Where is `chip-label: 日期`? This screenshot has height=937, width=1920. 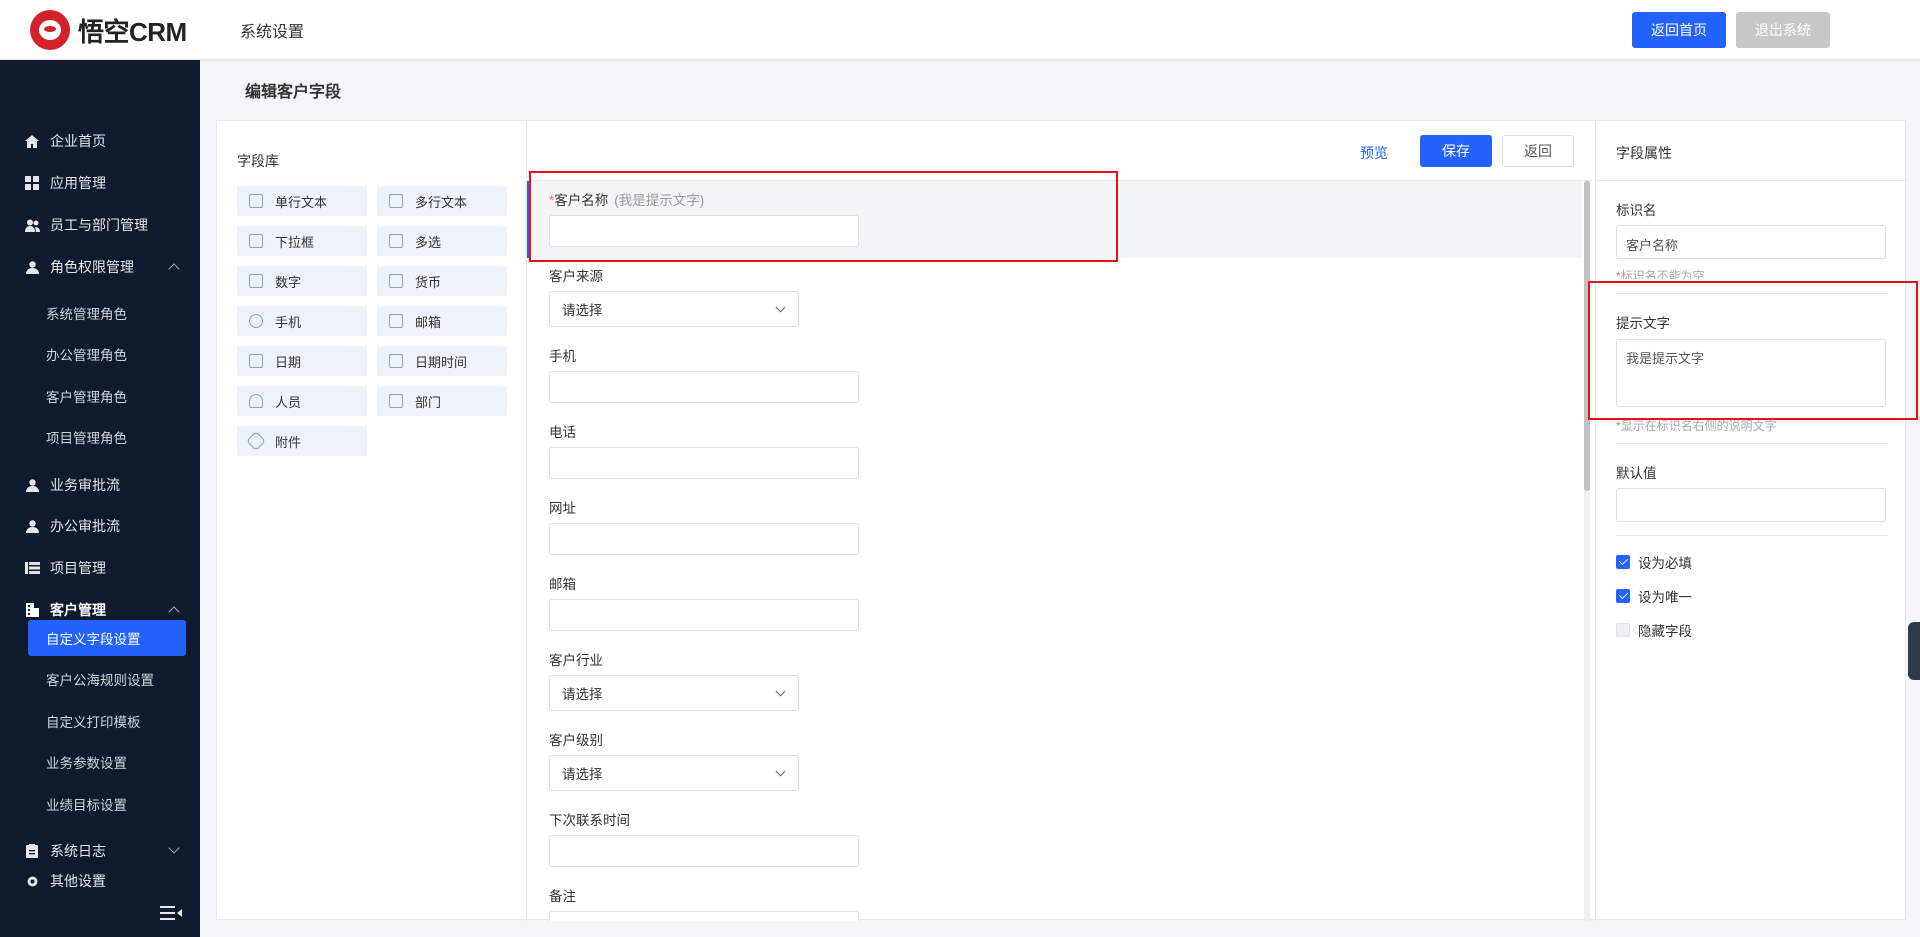
chip-label: 日期 is located at coordinates (288, 362).